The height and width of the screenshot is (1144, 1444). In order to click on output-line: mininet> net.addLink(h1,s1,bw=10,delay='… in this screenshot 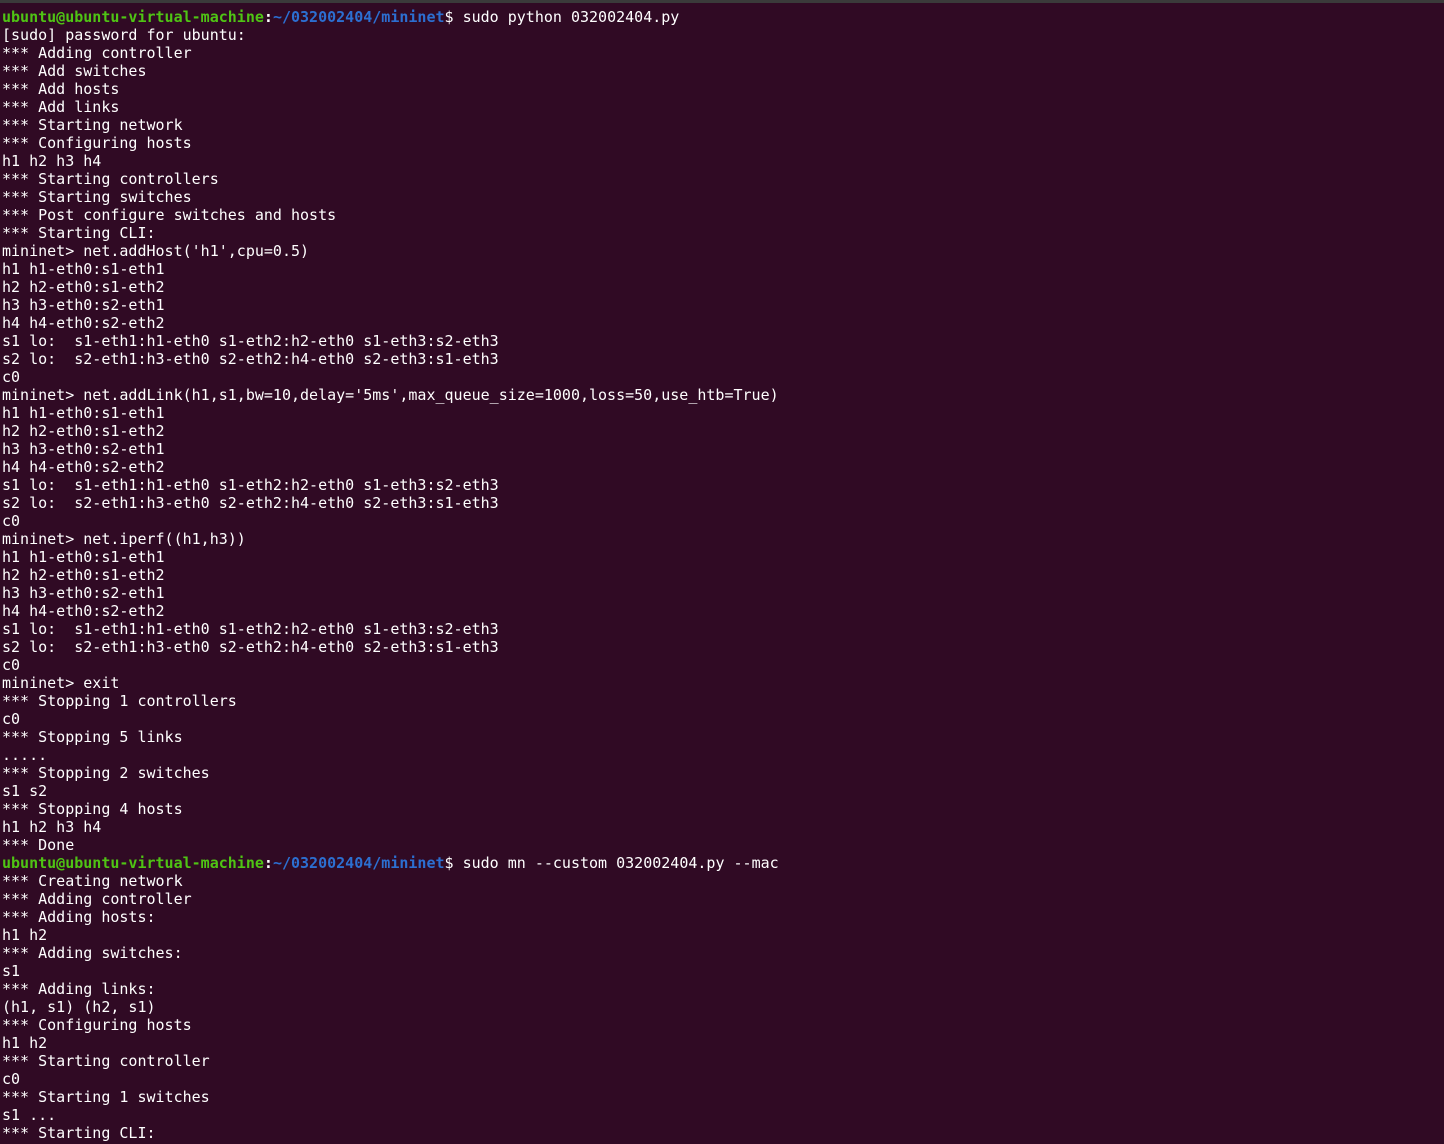, I will do `click(390, 395)`.